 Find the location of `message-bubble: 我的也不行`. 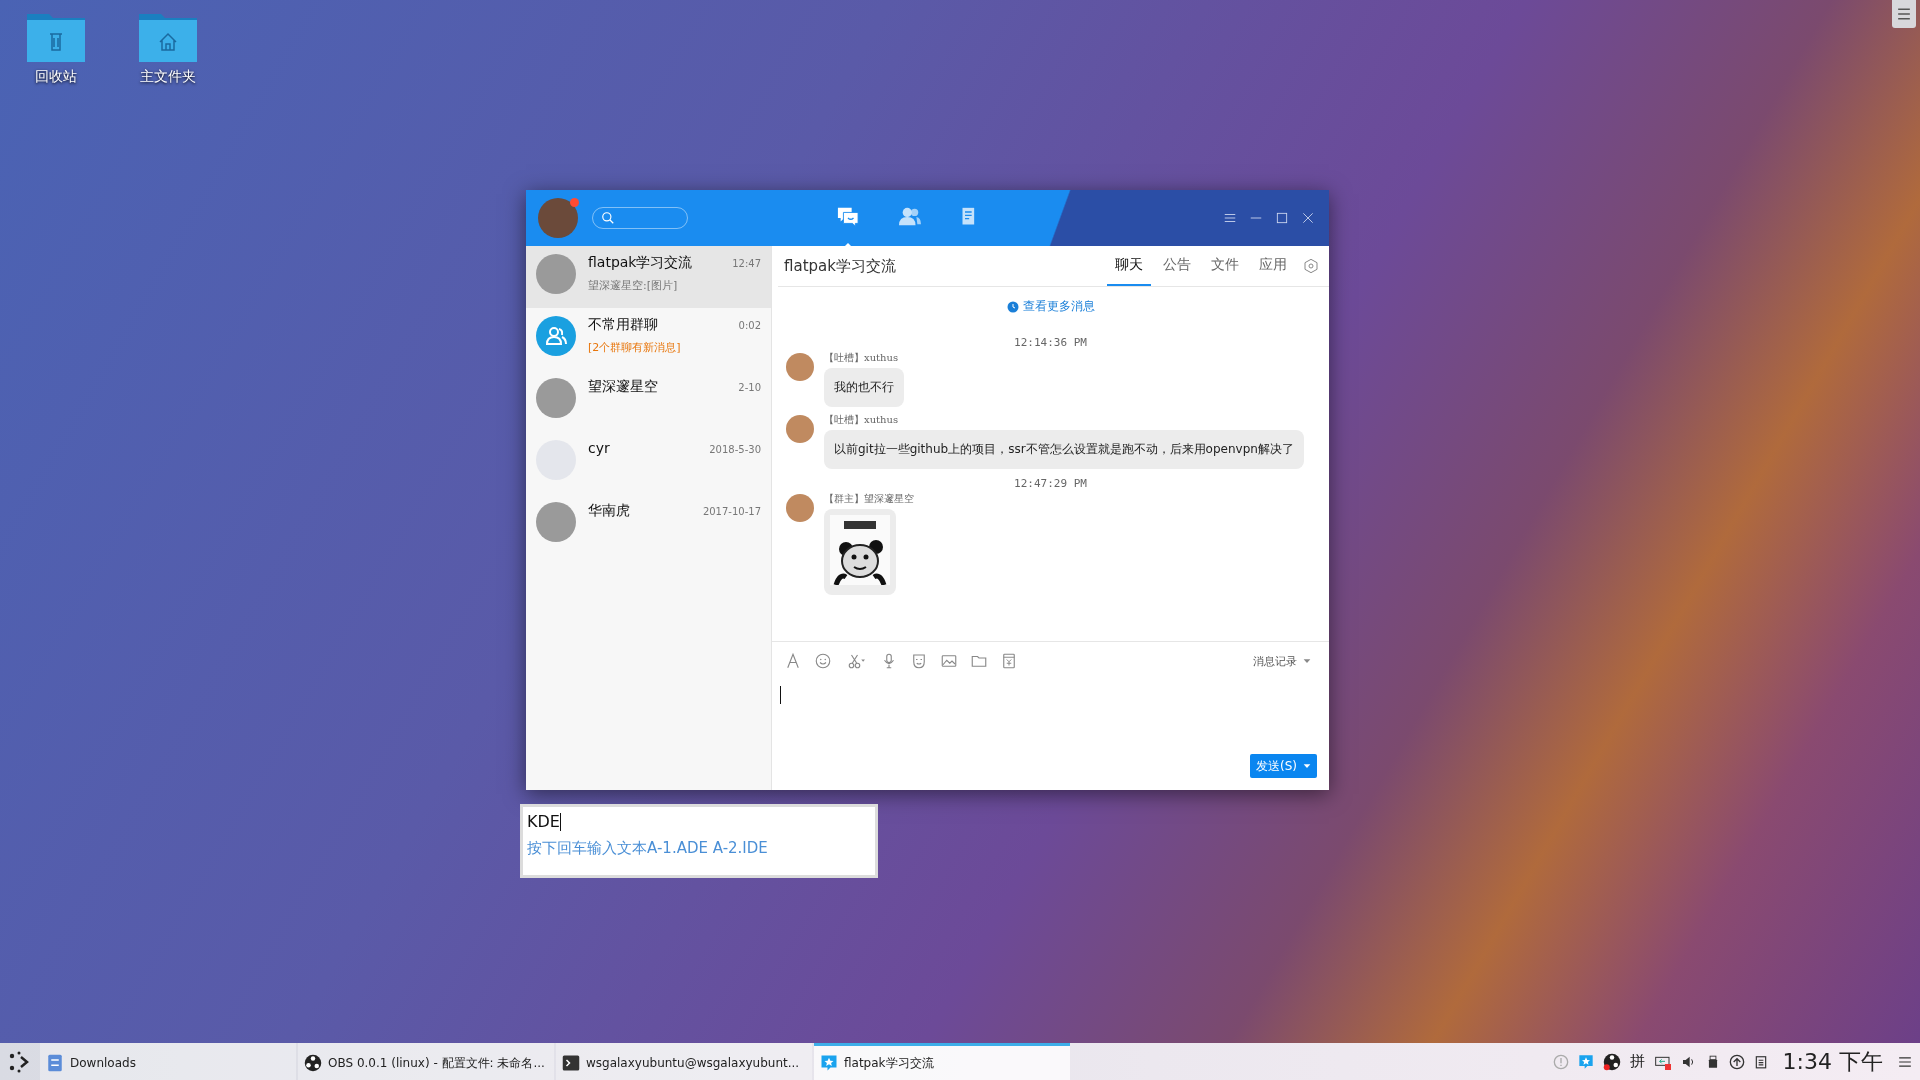

message-bubble: 我的也不行 is located at coordinates (864, 387).